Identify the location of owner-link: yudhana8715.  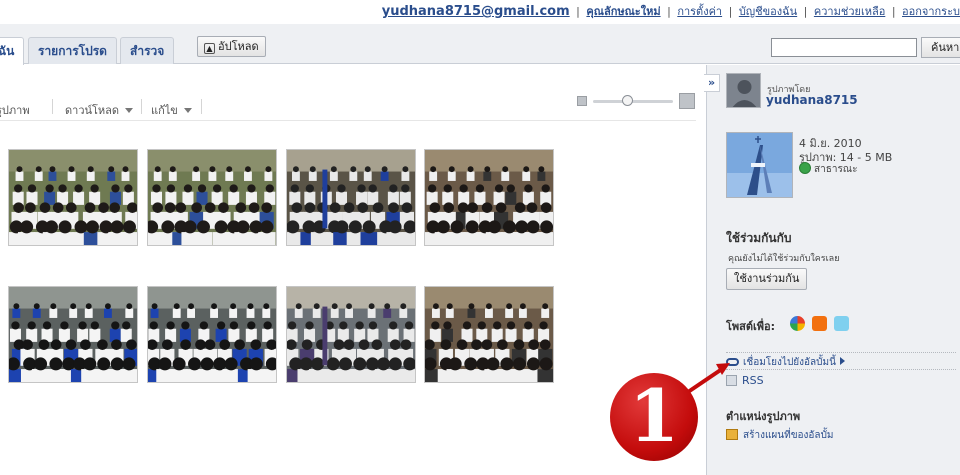
(812, 100).